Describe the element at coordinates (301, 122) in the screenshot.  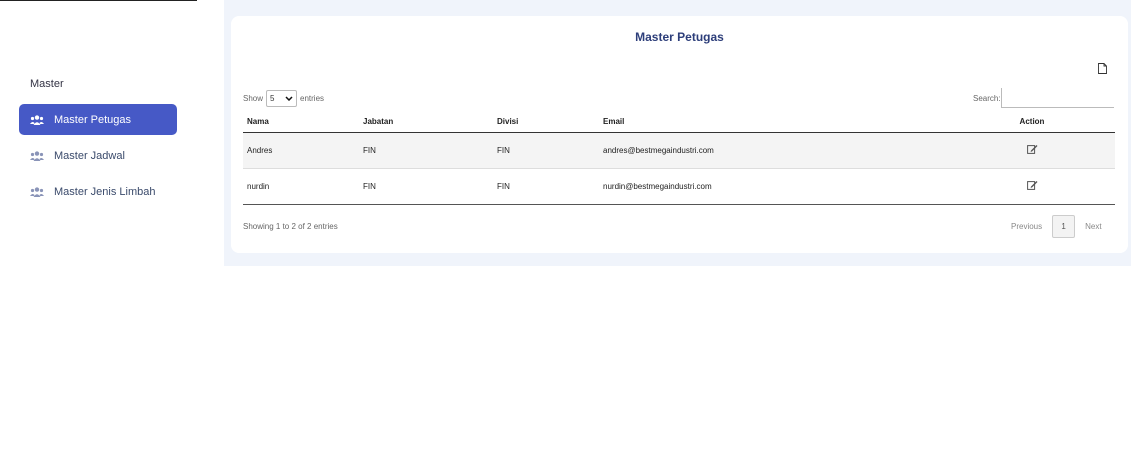
I see `column-header-nama: Nama` at that location.